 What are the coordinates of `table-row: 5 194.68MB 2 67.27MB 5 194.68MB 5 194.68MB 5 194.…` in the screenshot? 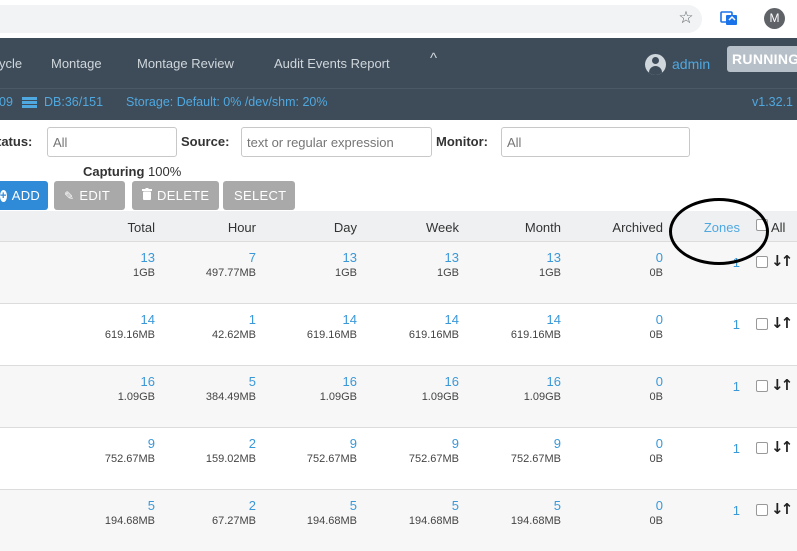 It's located at (398, 520).